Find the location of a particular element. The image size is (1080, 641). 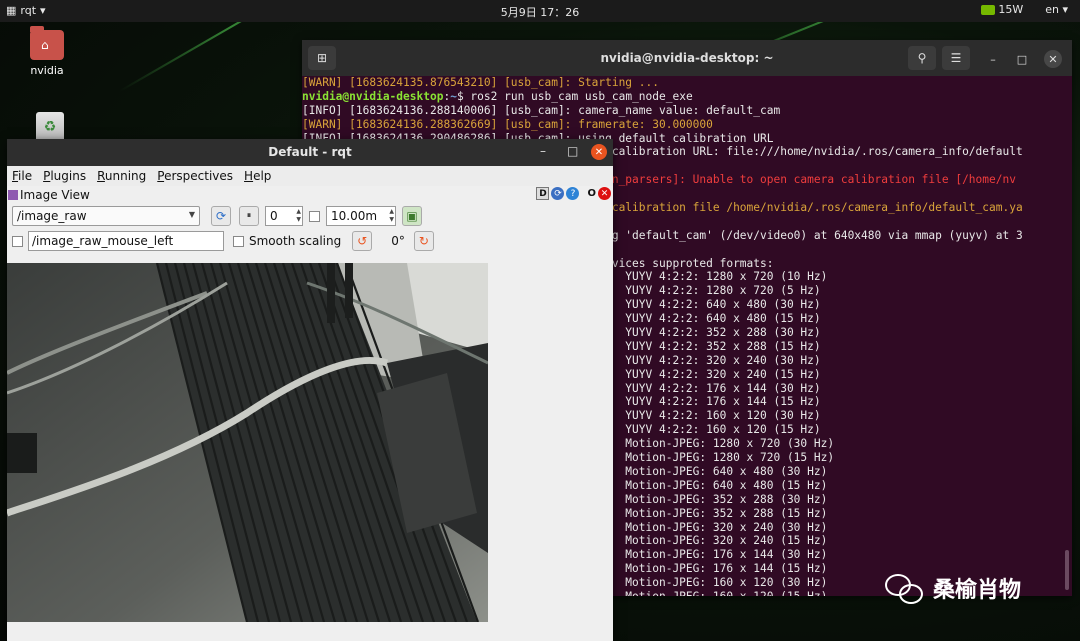

watermark: 桑榆肖物 is located at coordinates (953, 588).